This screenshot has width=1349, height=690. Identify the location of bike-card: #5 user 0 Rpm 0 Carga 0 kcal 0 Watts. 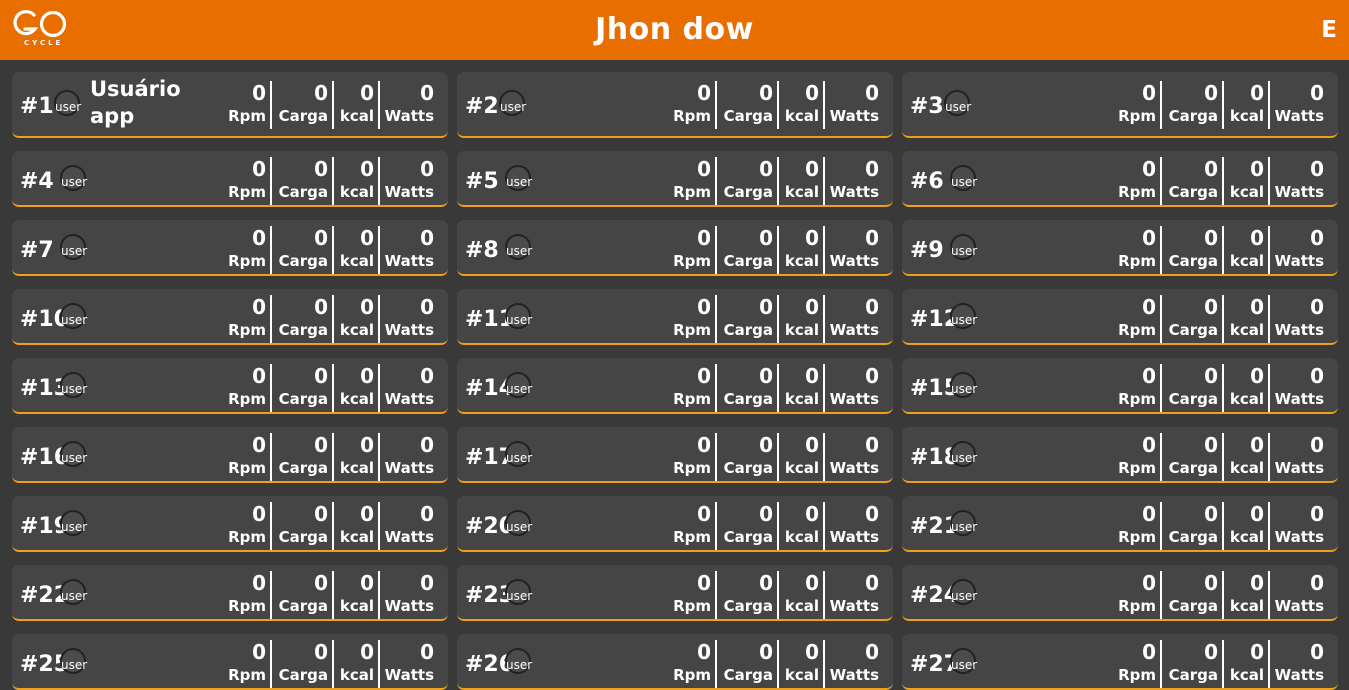
(675, 179).